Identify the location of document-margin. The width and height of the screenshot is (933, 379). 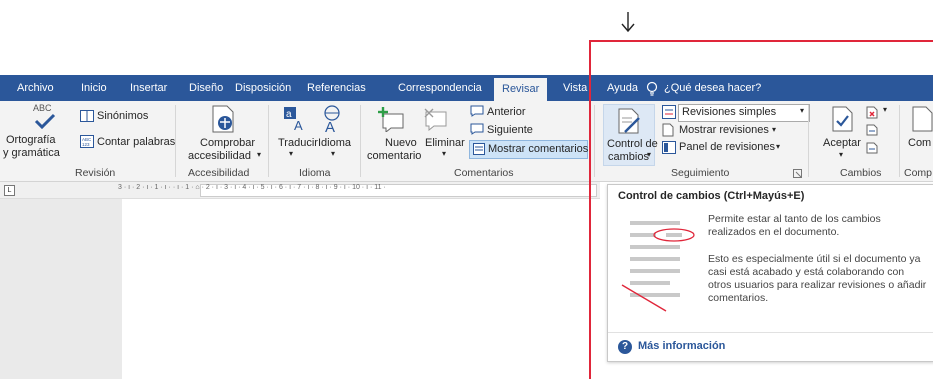
(61, 289).